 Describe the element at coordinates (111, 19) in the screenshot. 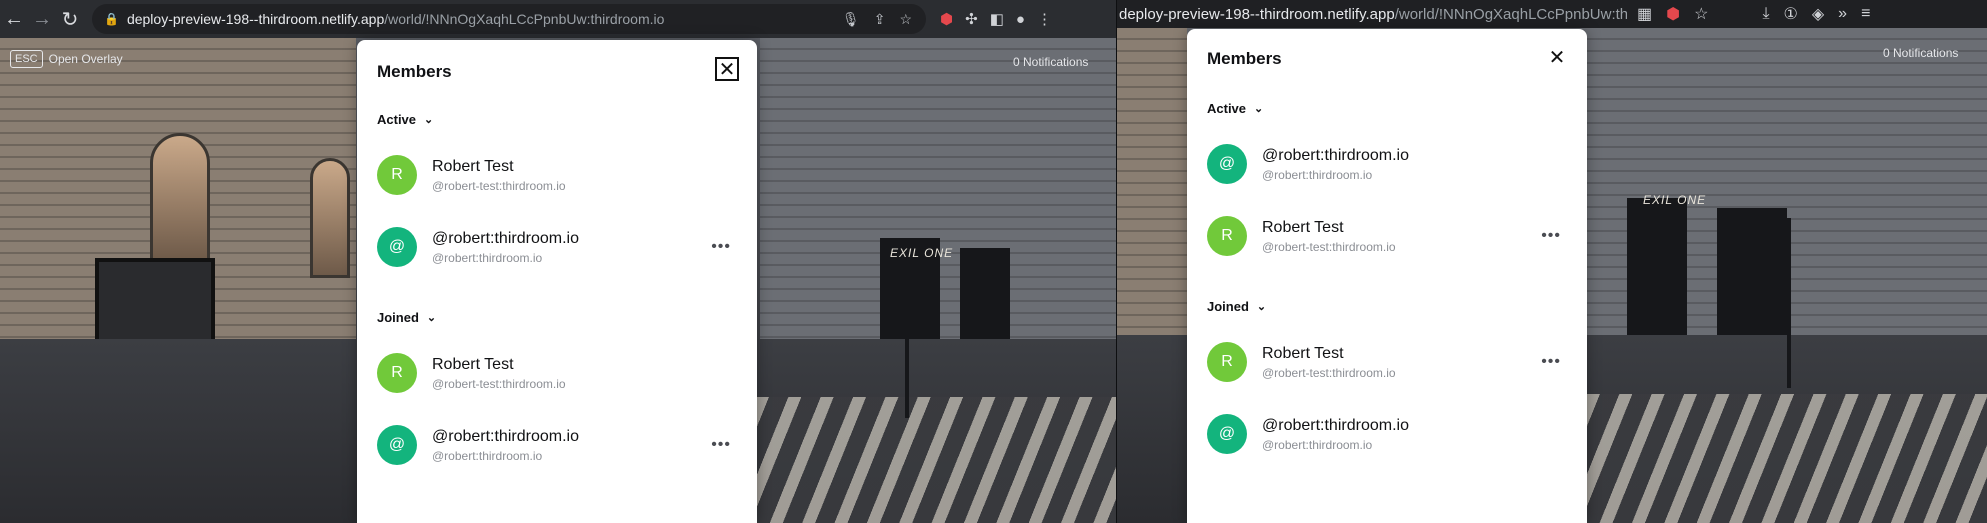

I see `lock-icon: 🔒` at that location.